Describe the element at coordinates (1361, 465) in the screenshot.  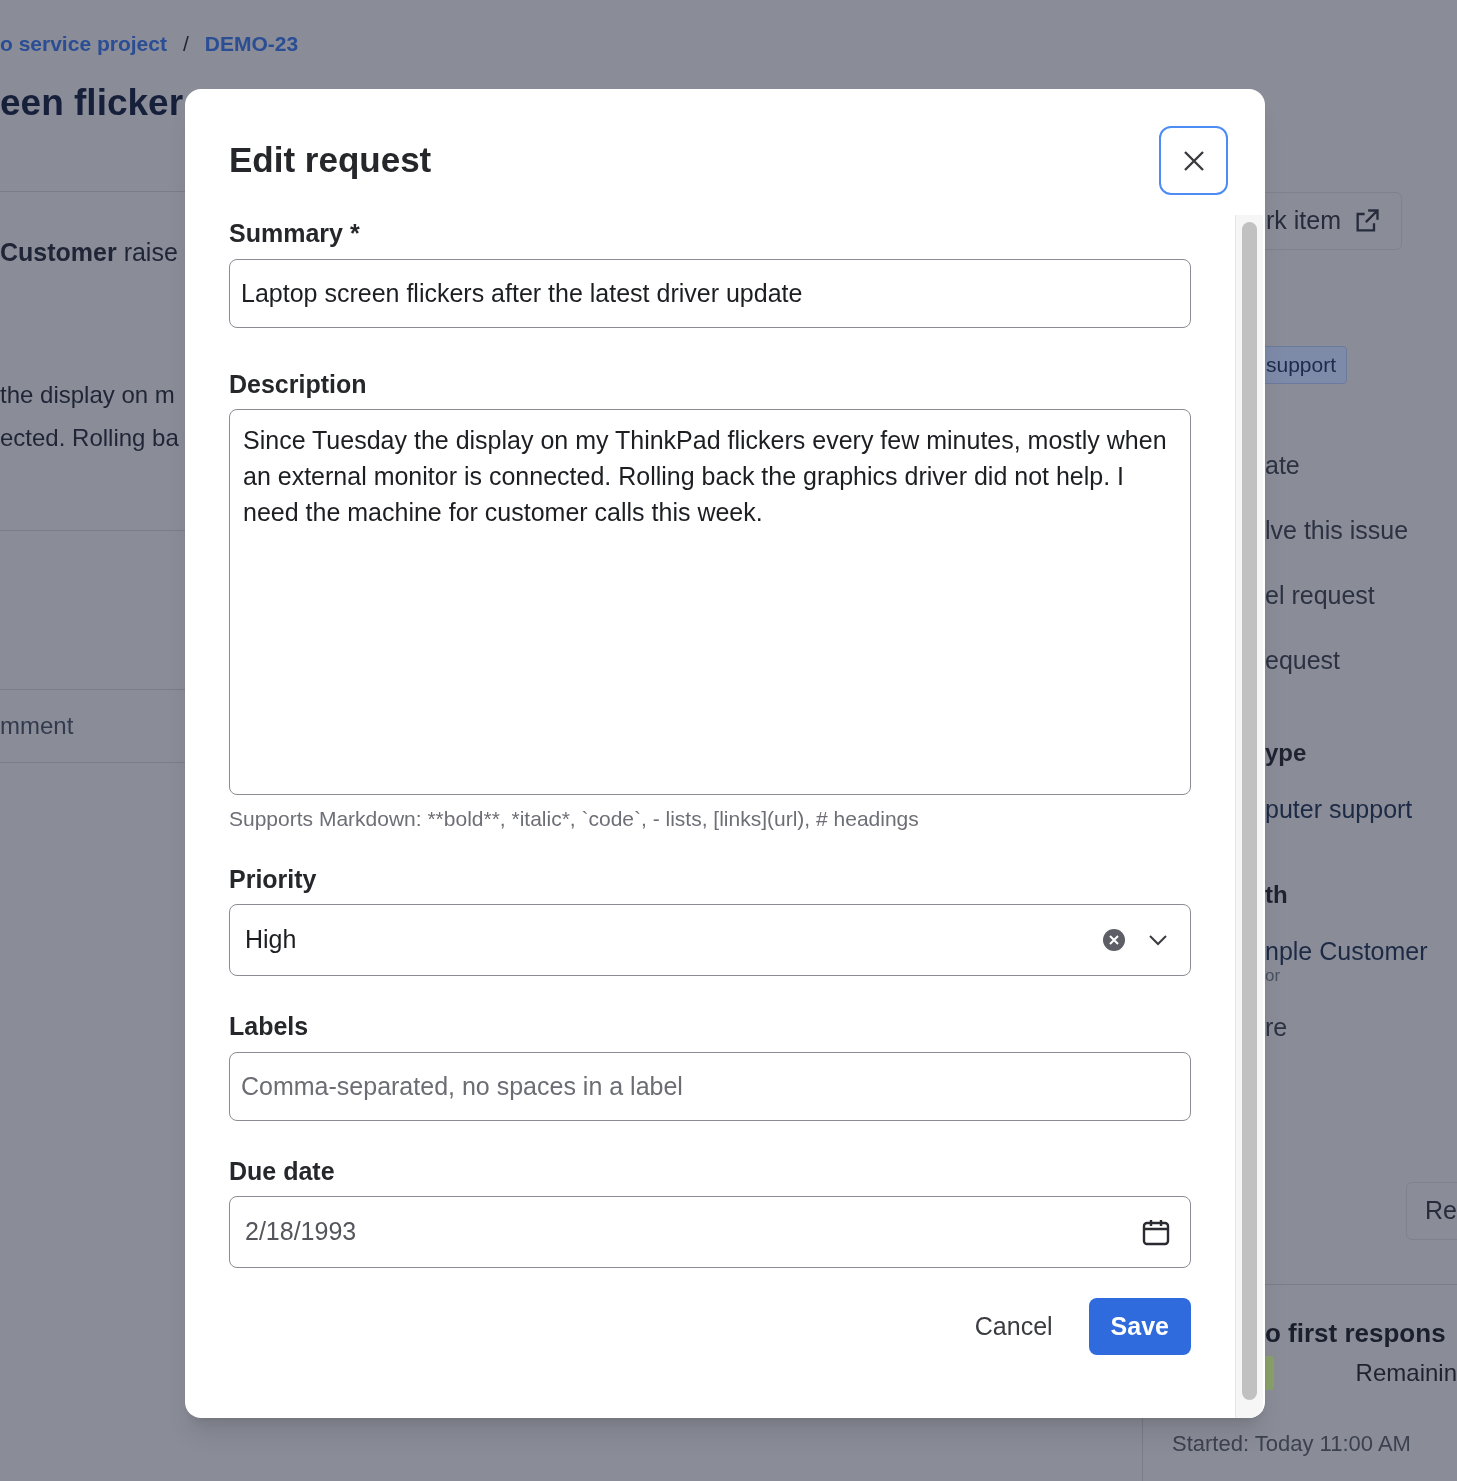
I see `action-link: ate` at that location.